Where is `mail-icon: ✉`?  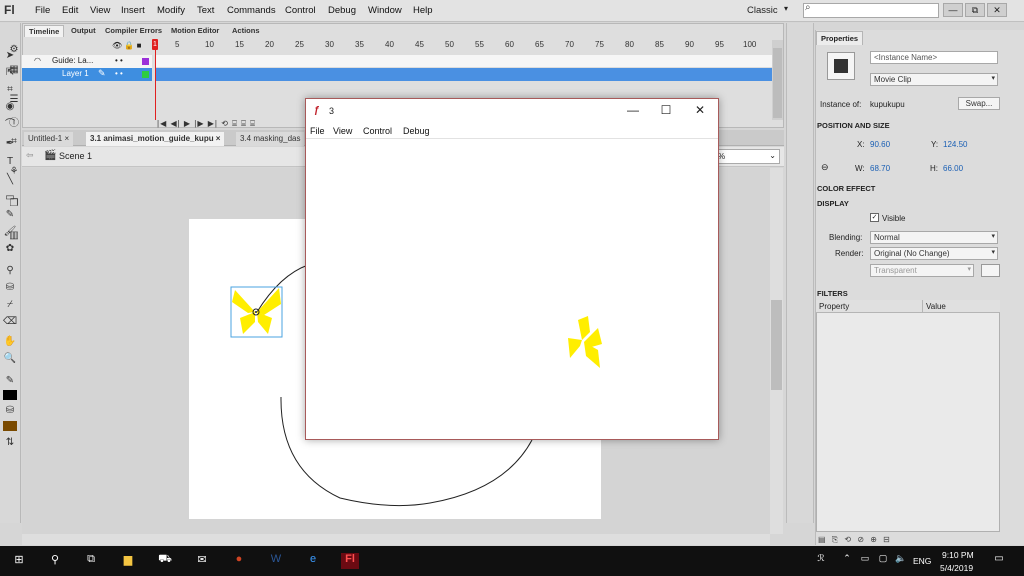 mail-icon: ✉ is located at coordinates (202, 561).